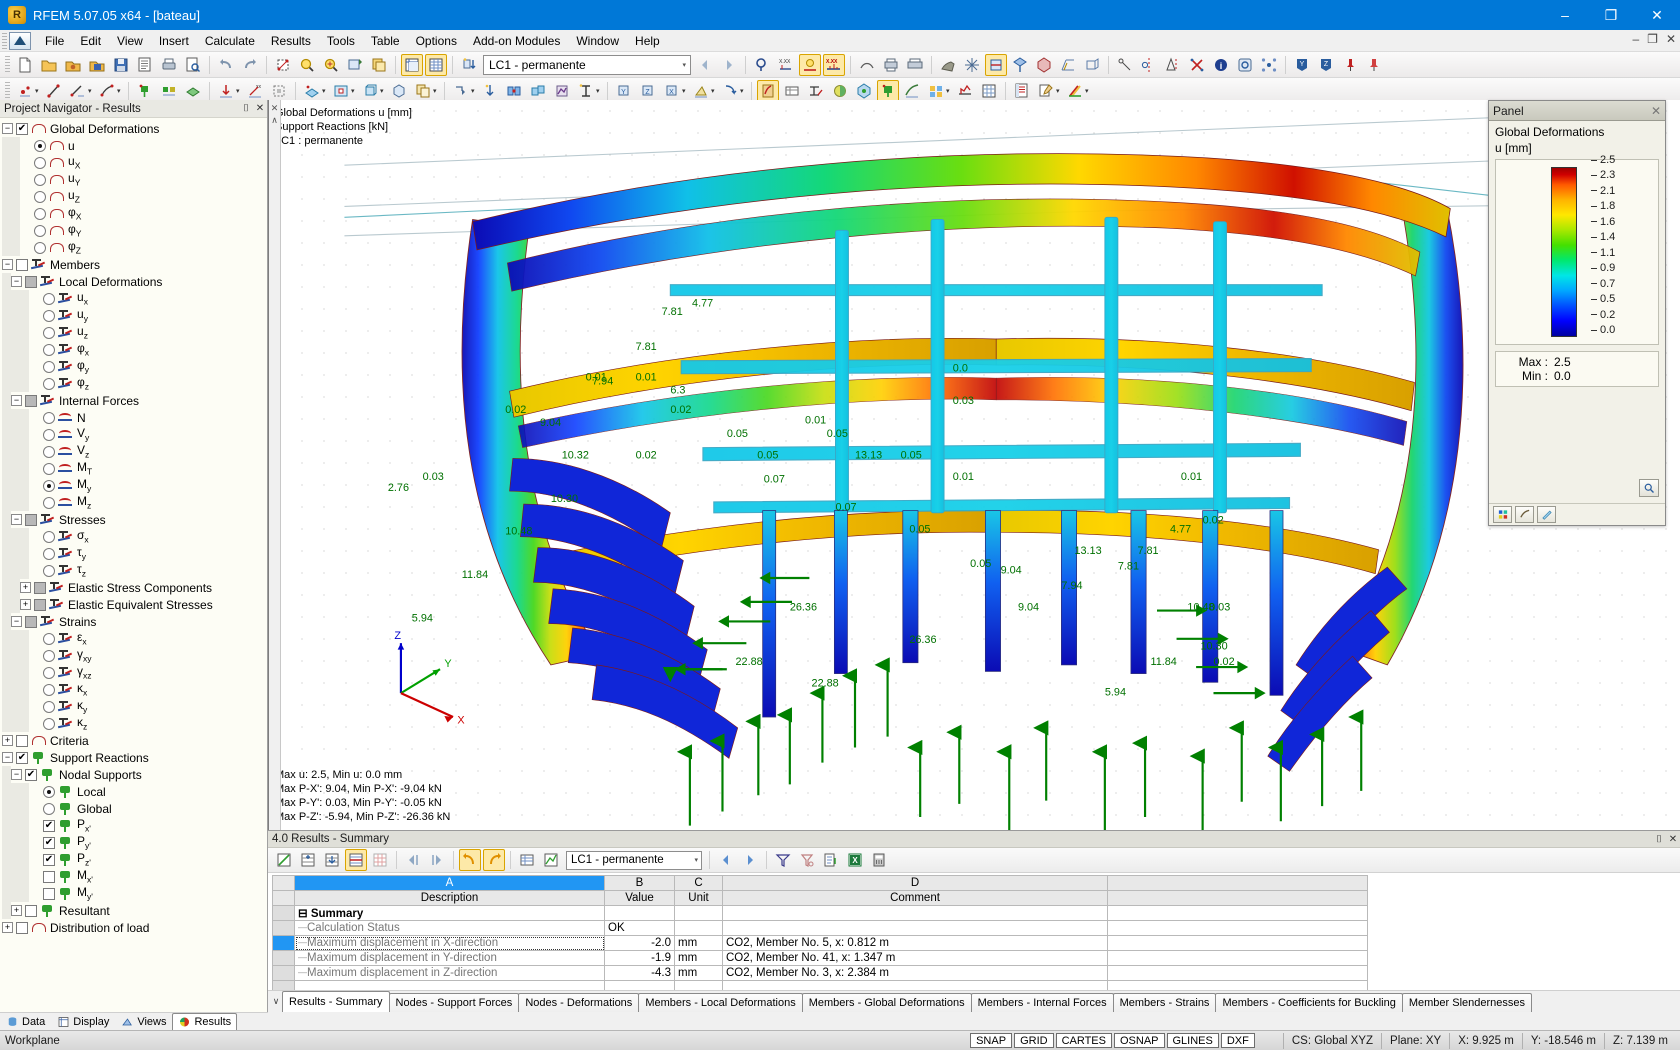 This screenshot has height=1050, width=1680. Describe the element at coordinates (436, 64) in the screenshot. I see `show-grid-table-icon` at that location.